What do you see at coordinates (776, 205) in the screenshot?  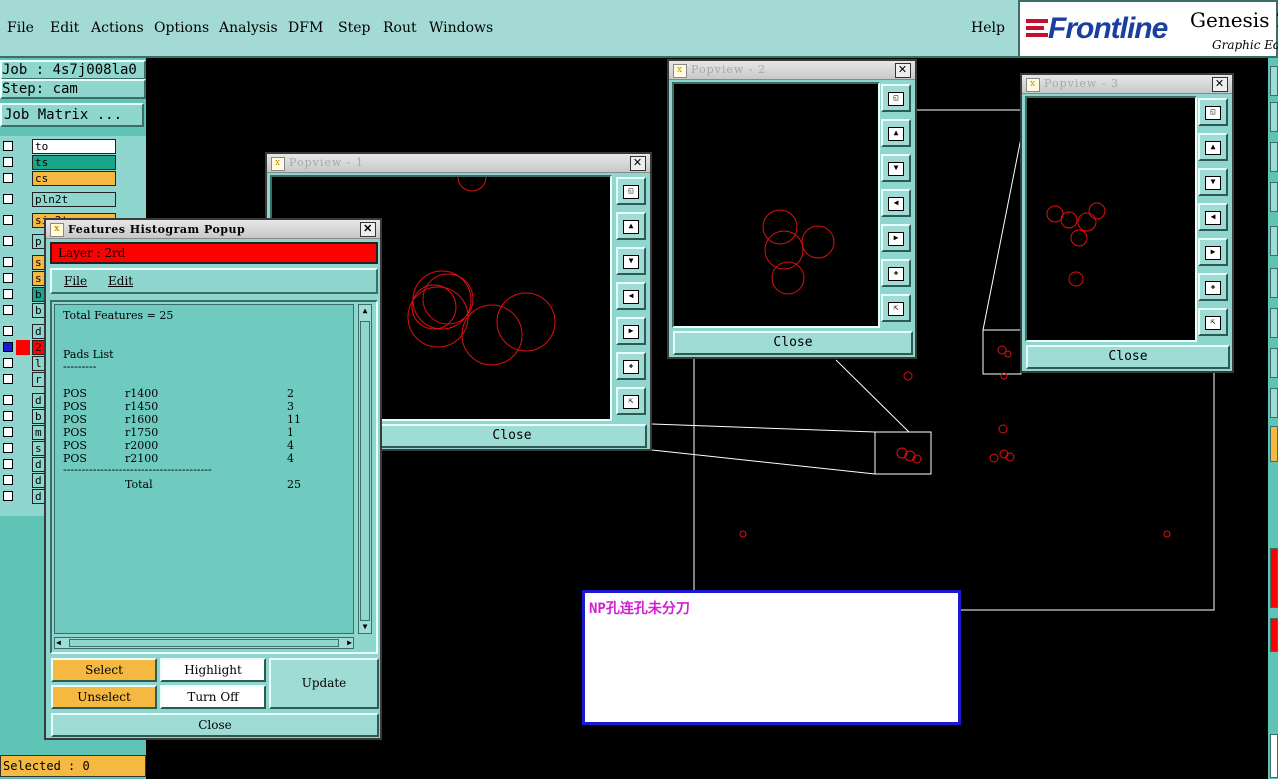 I see `popview-2-canvas` at bounding box center [776, 205].